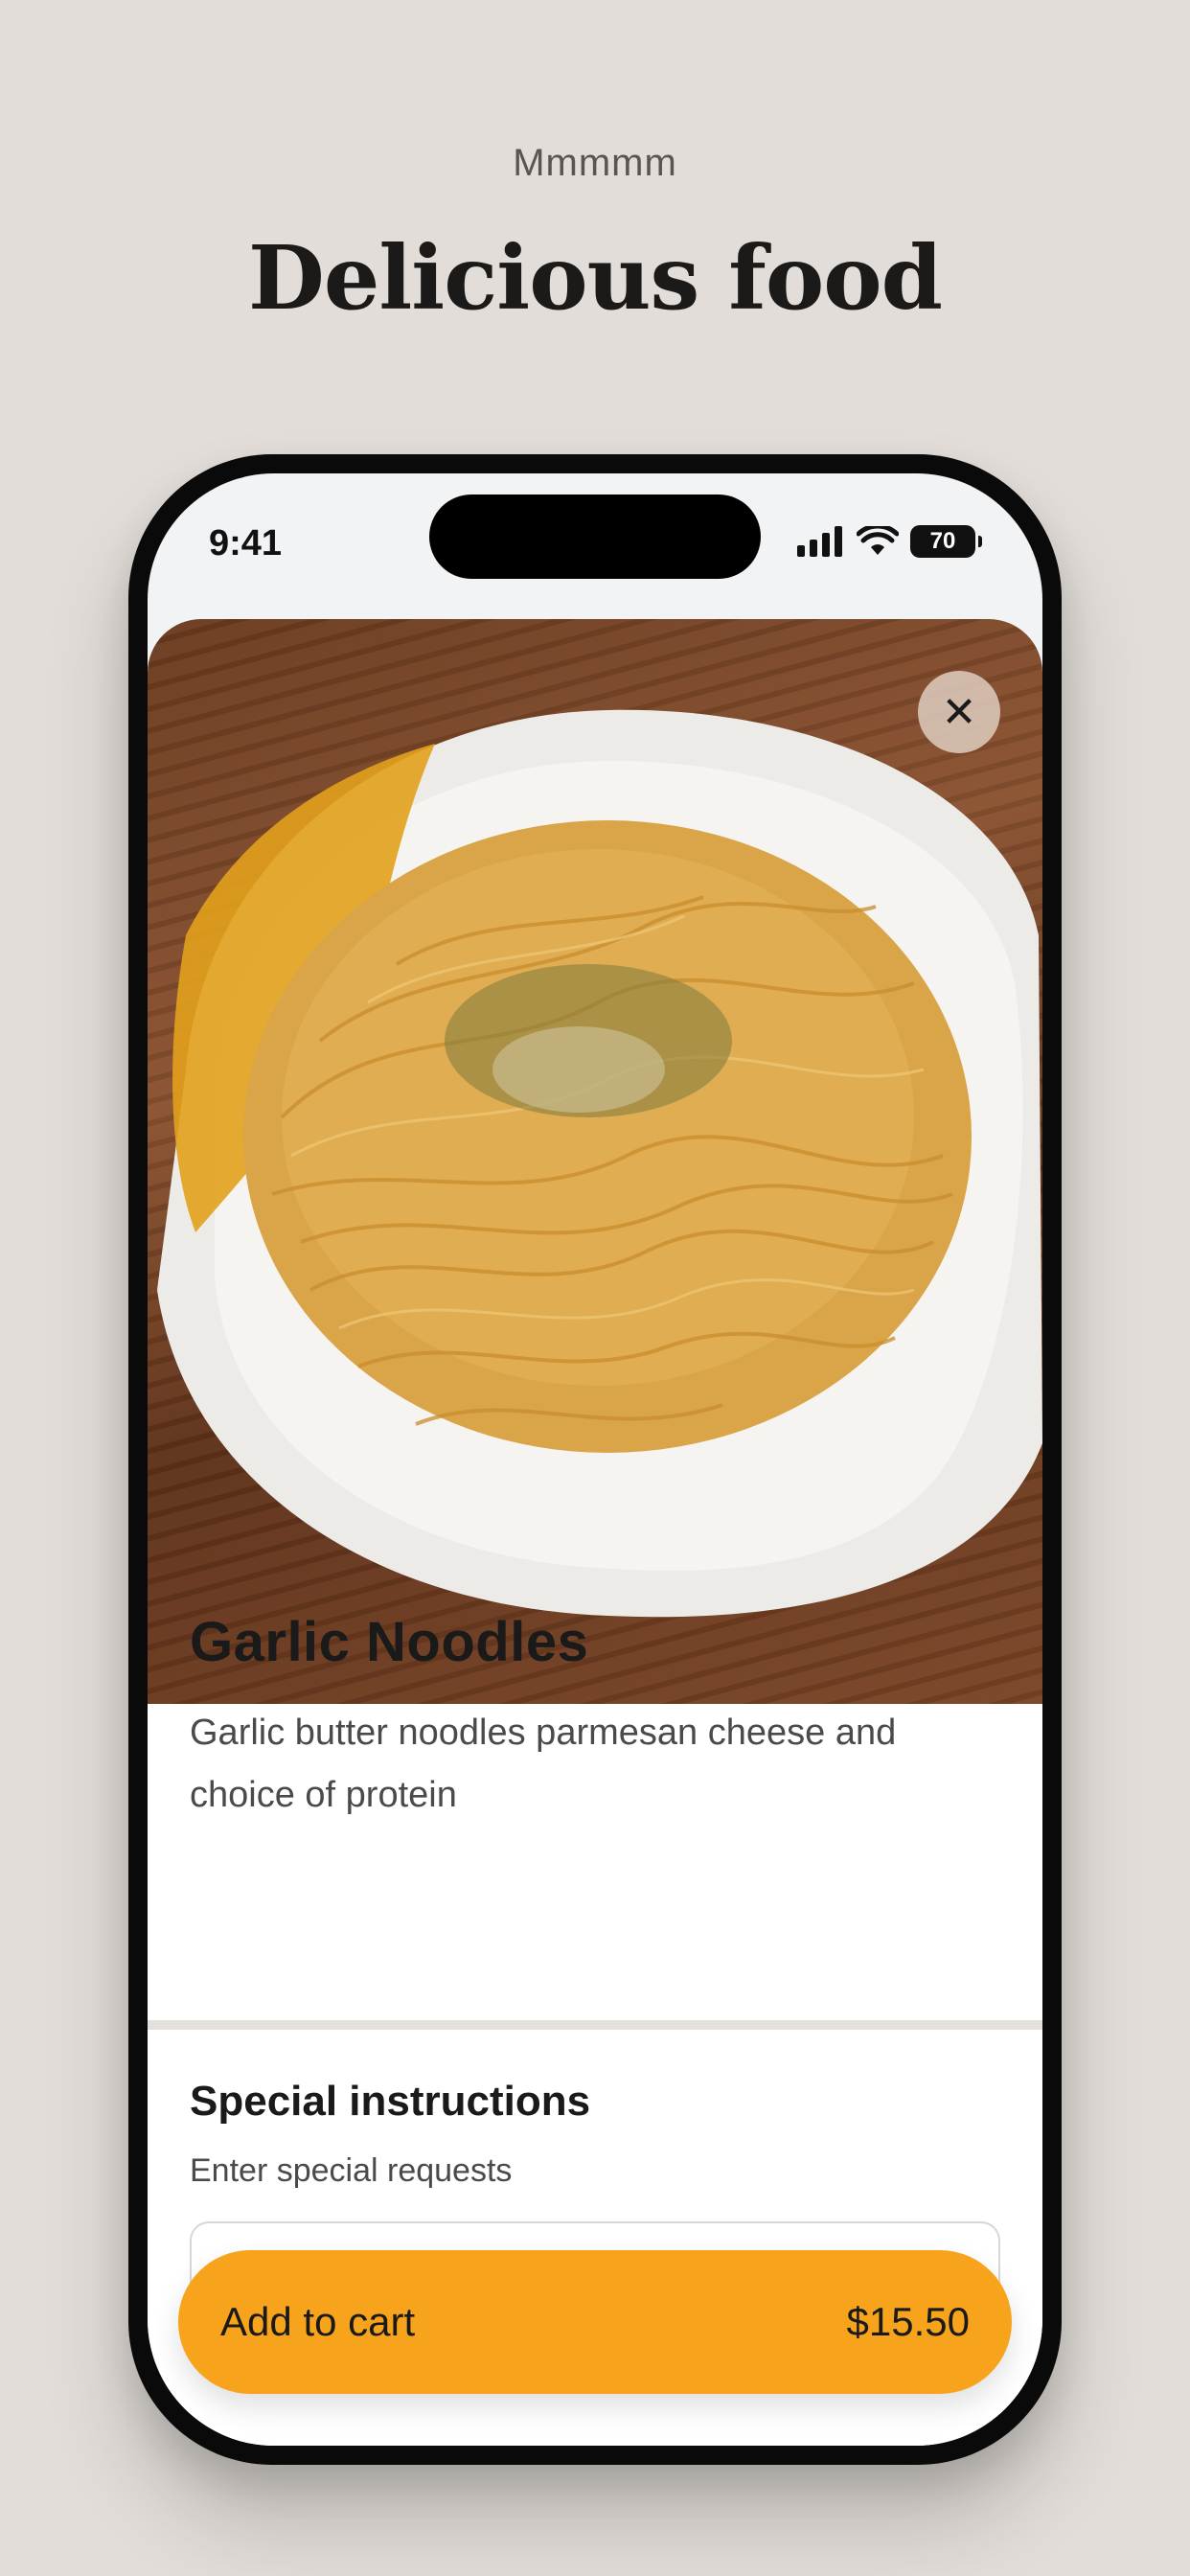 The image size is (1190, 2576). Describe the element at coordinates (595, 278) in the screenshot. I see `page-title: Delicious food` at that location.